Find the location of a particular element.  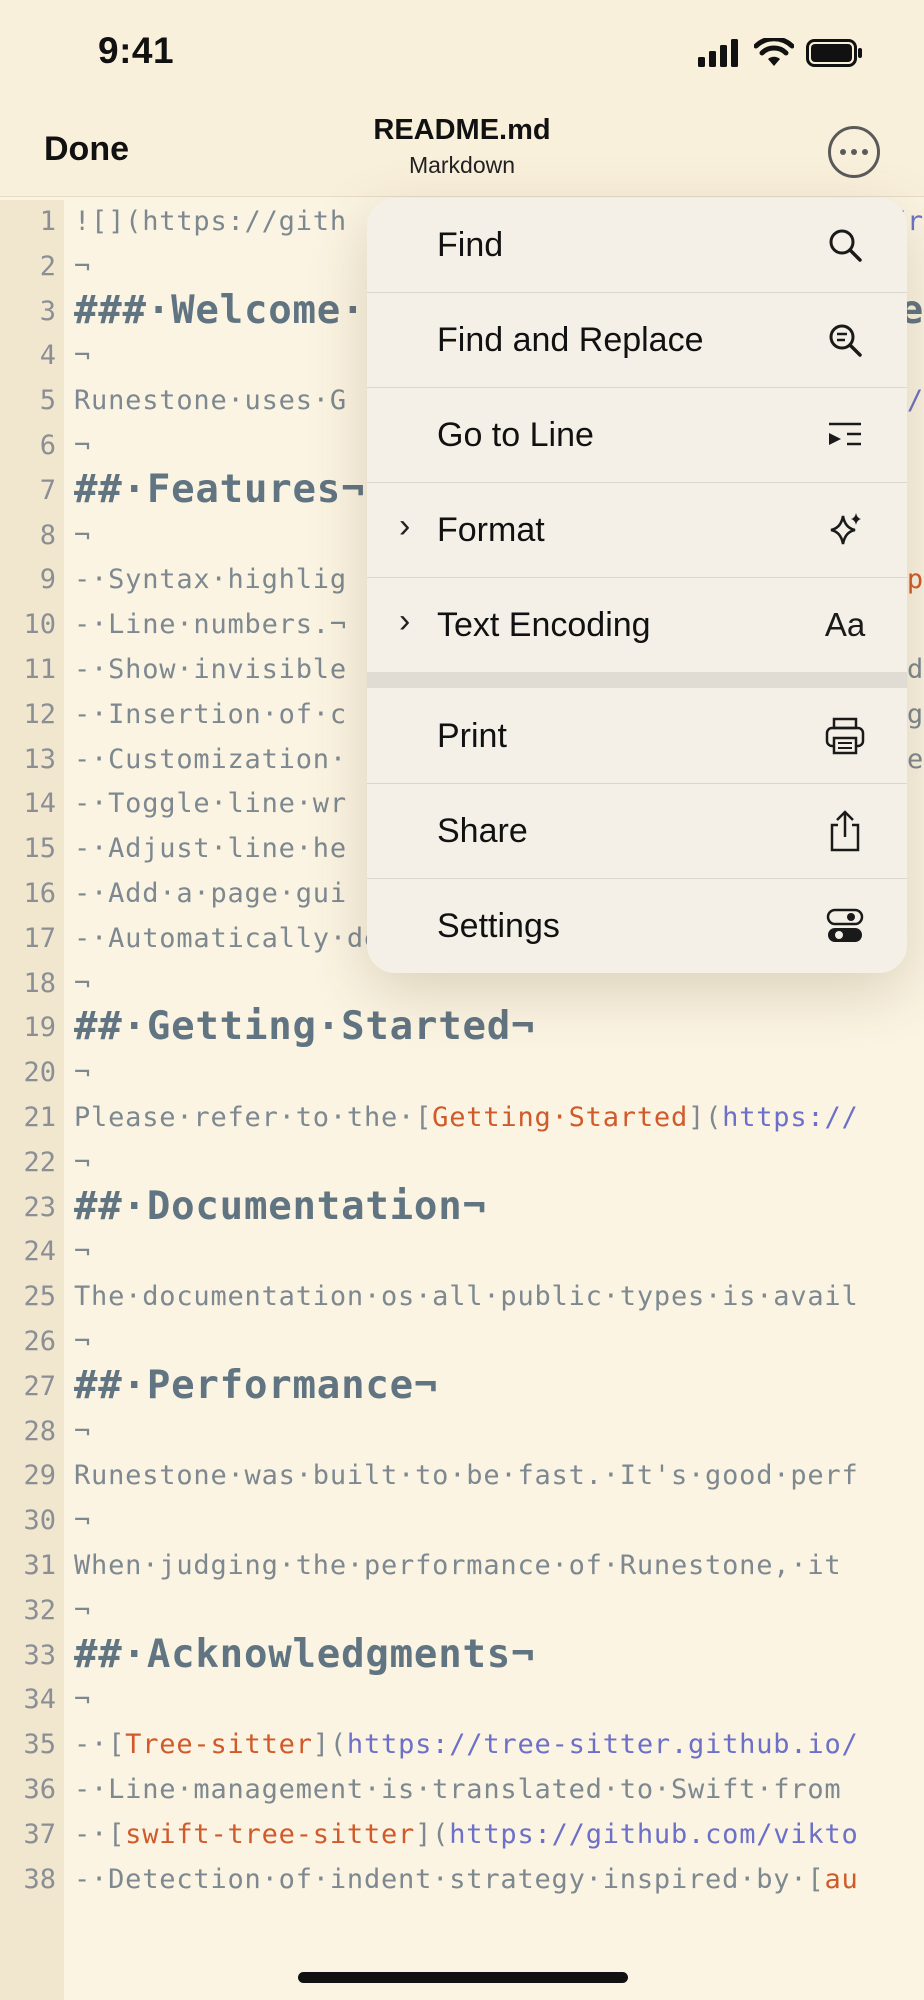

code-fragment: ![](https://gith is located at coordinates (210, 221).